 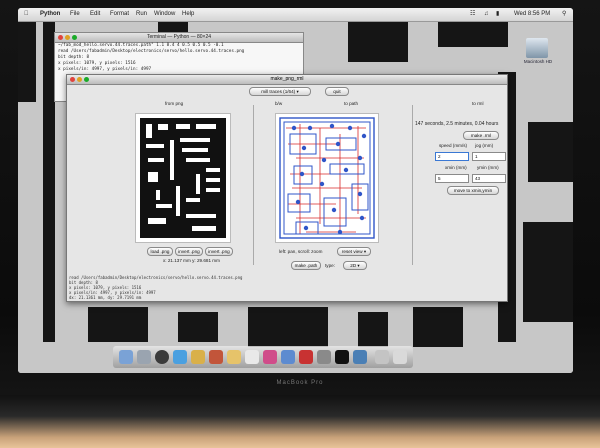 I want to click on path-preview, so click(x=327, y=178).